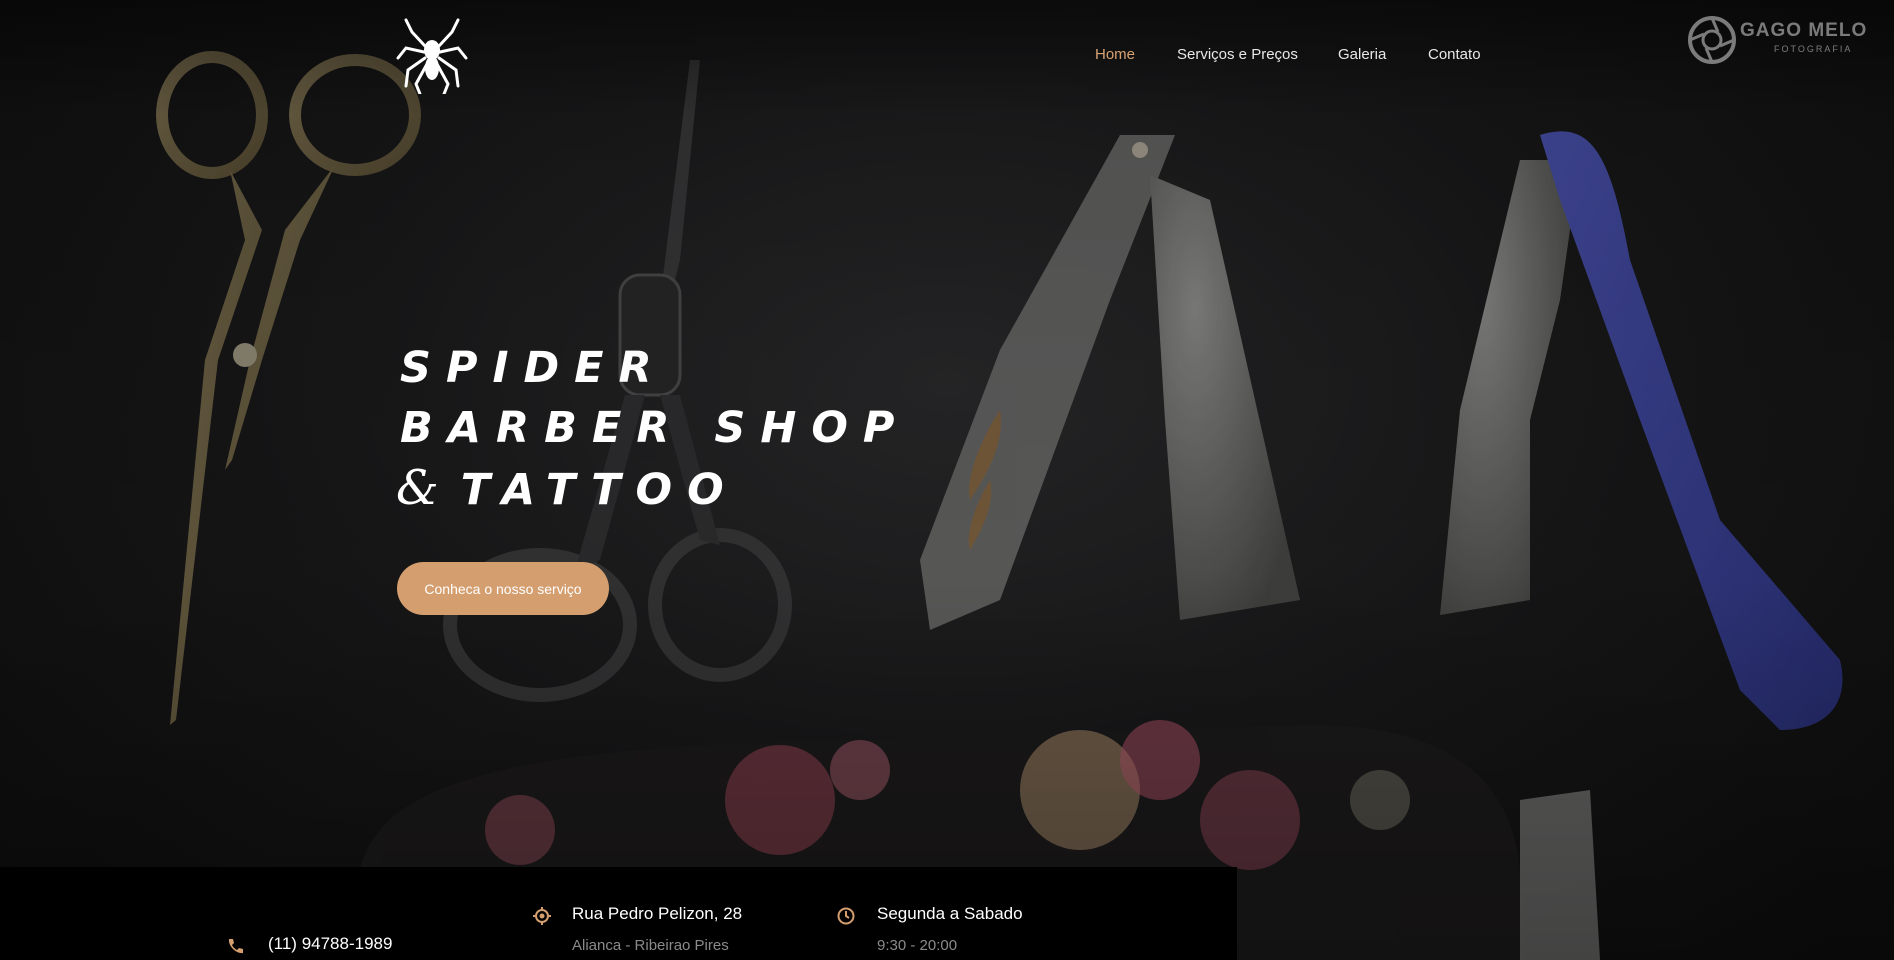 The width and height of the screenshot is (1894, 960). I want to click on address-line1: Rua Pedro Pelizon, 28, so click(657, 913).